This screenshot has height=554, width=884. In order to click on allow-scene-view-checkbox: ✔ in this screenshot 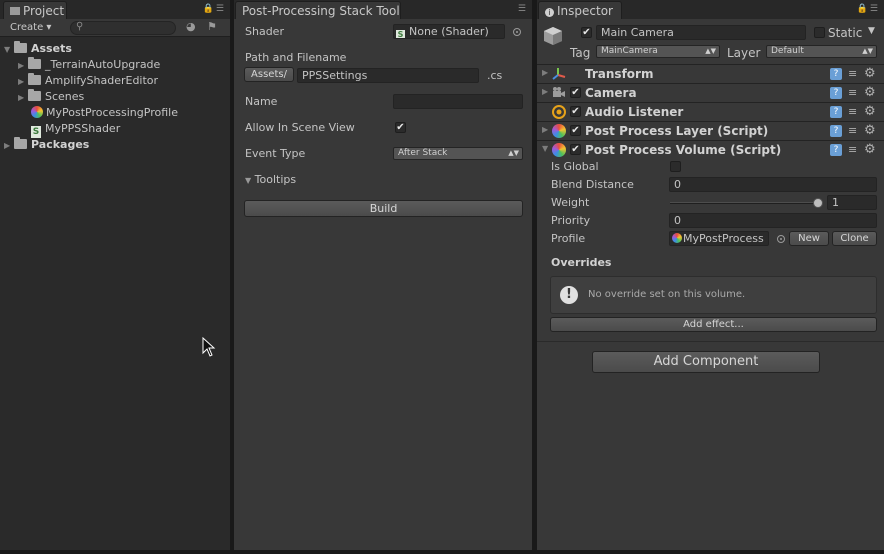, I will do `click(400, 127)`.